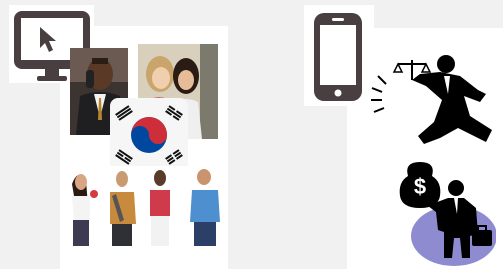 This screenshot has width=503, height=269. I want to click on smartphone-icon, so click(338, 57).